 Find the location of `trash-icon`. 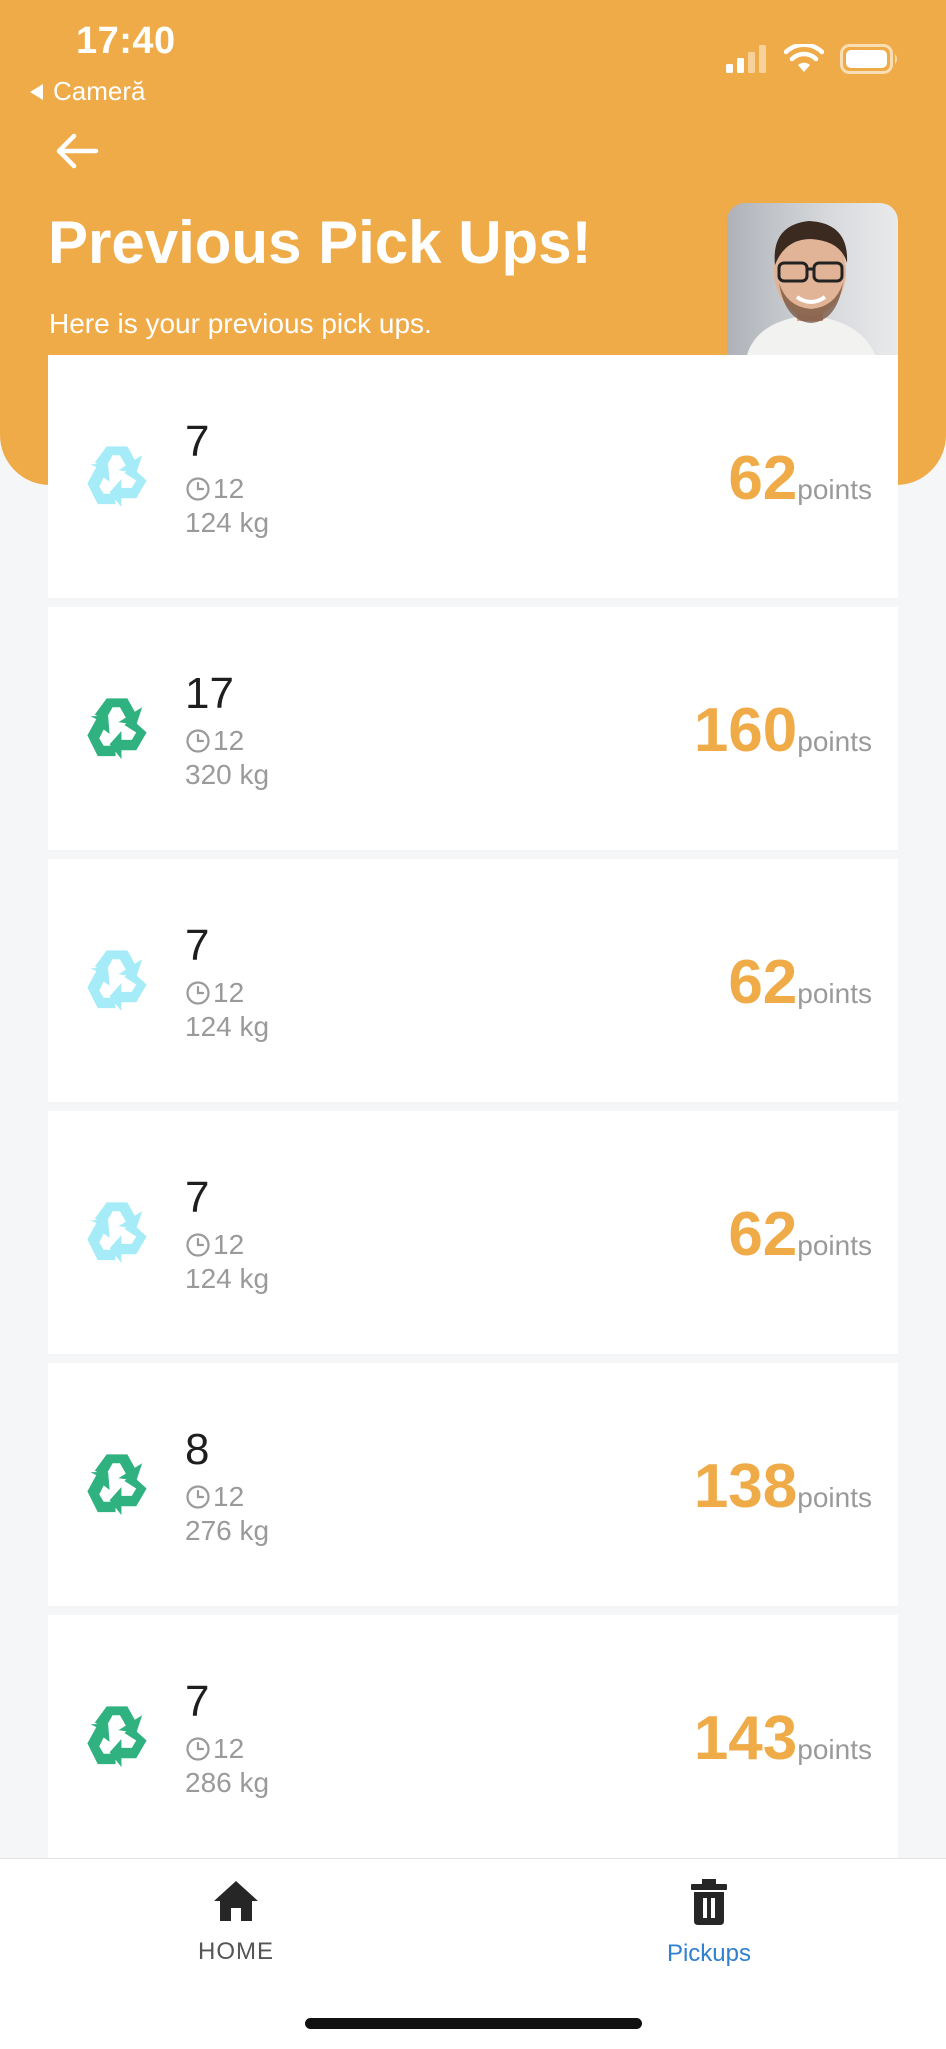

trash-icon is located at coordinates (709, 1902).